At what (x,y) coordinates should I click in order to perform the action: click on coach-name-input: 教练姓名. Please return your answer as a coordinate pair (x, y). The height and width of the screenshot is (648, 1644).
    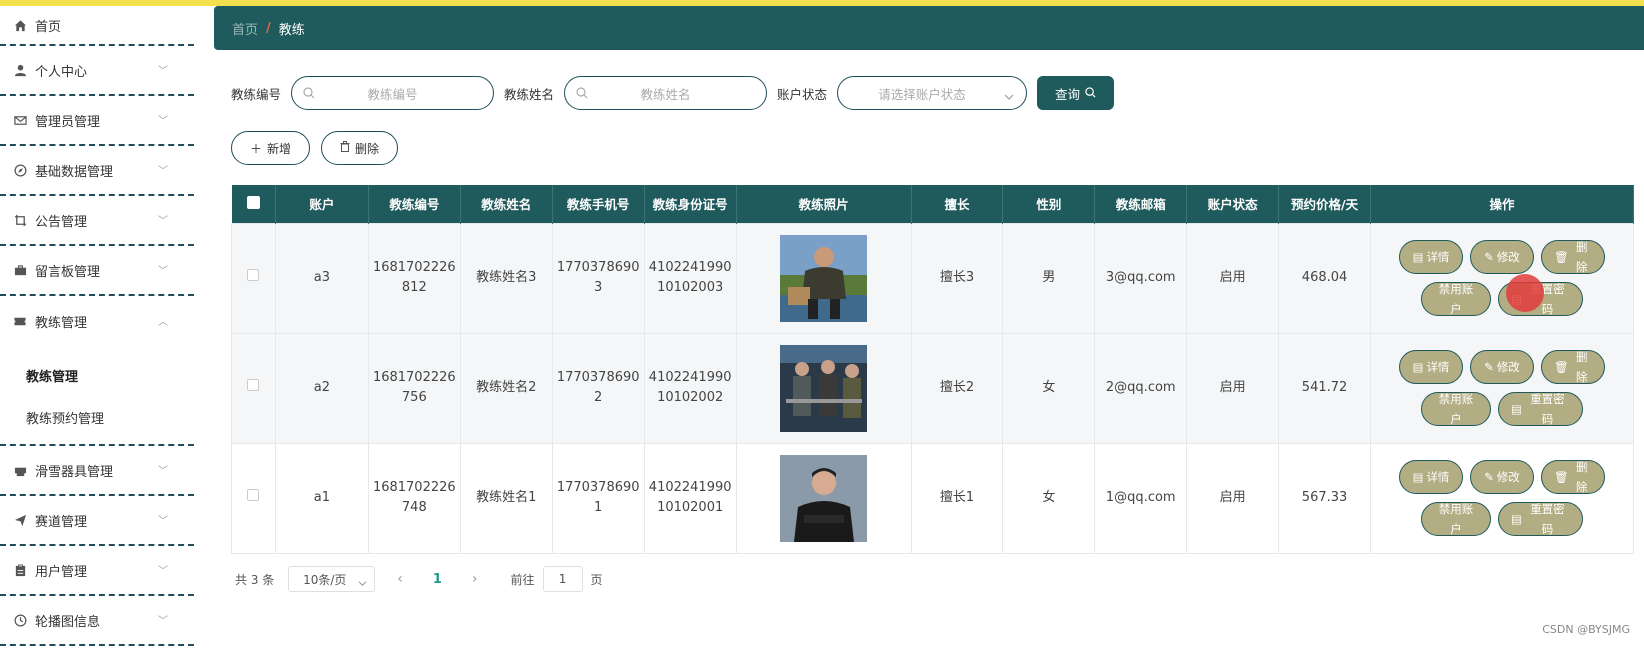
    Looking at the image, I should click on (666, 93).